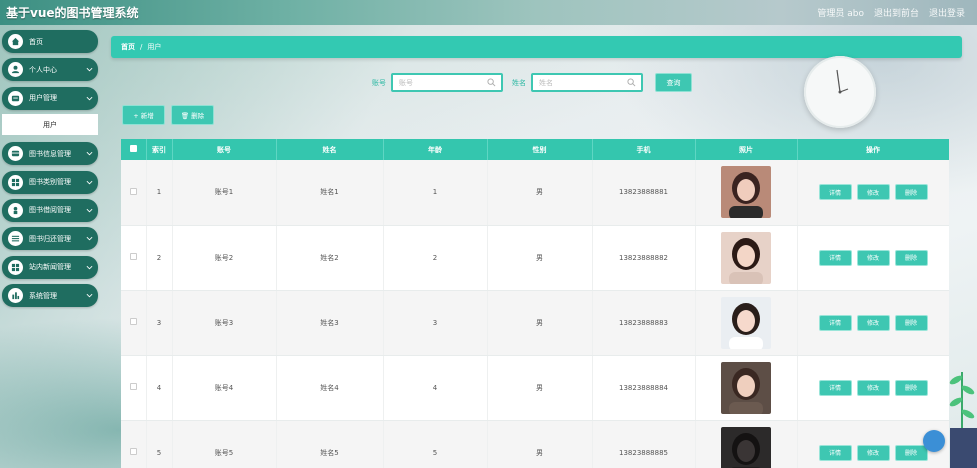 Image resolution: width=977 pixels, height=468 pixels. Describe the element at coordinates (873, 149) in the screenshot. I see `column-header-actions: 操作` at that location.